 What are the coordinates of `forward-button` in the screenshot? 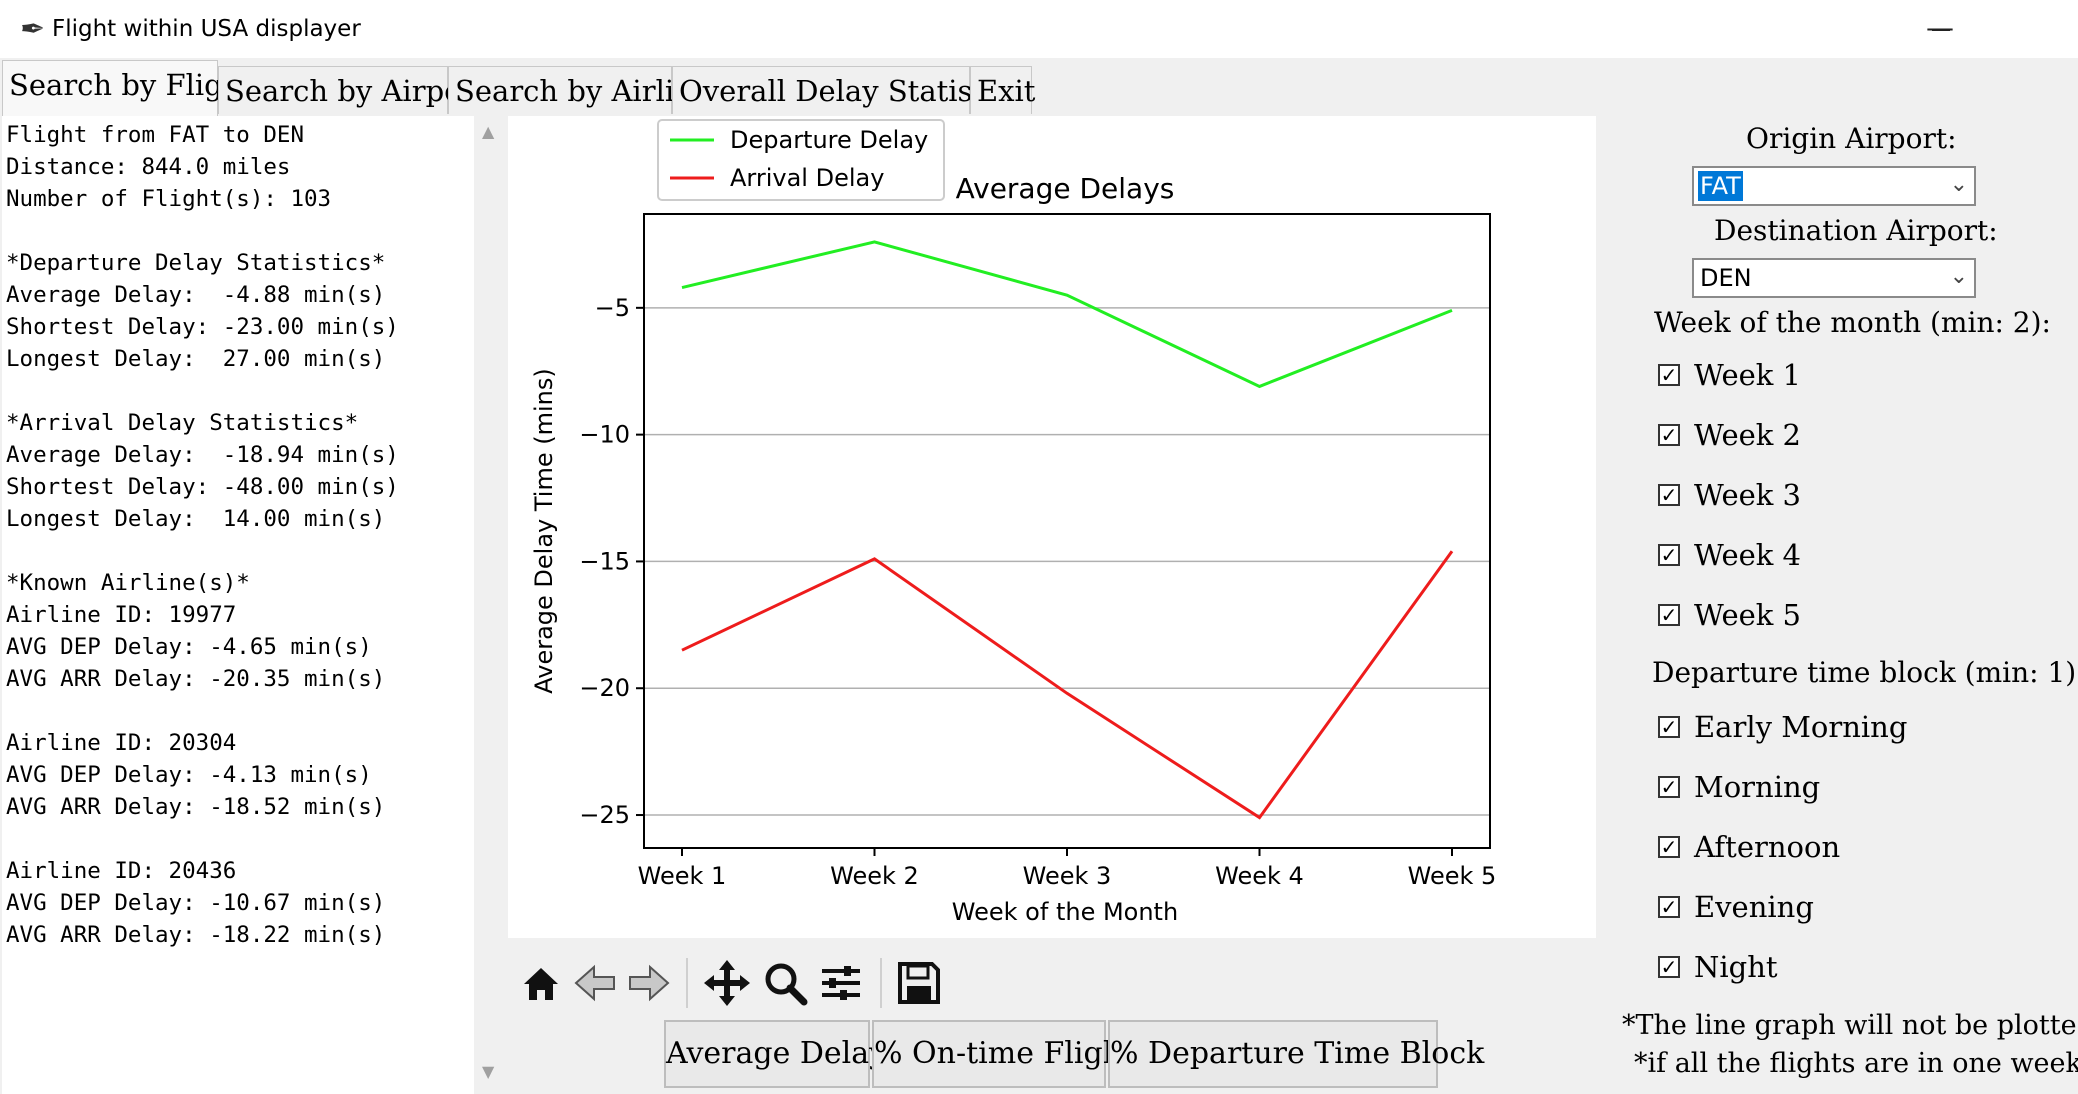 It's located at (649, 983).